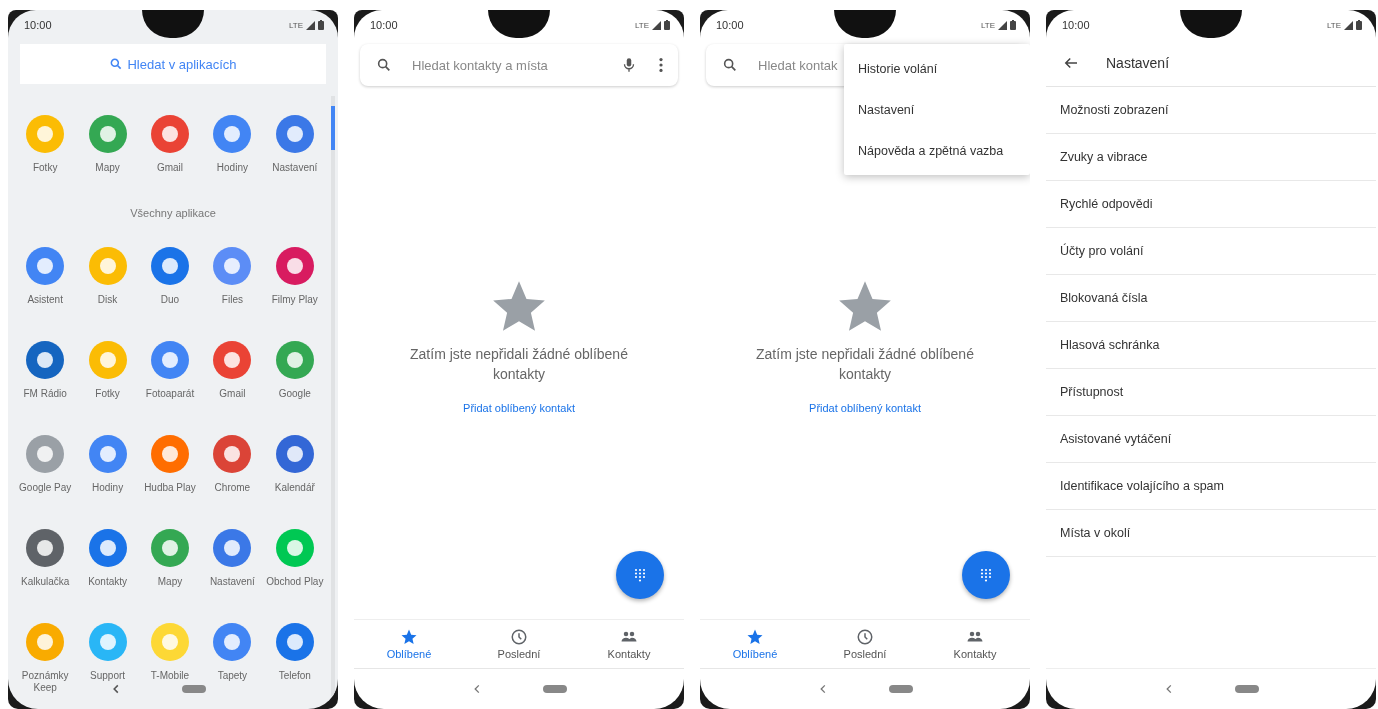  What do you see at coordinates (108, 582) in the screenshot?
I see `app-label: Kontakty` at bounding box center [108, 582].